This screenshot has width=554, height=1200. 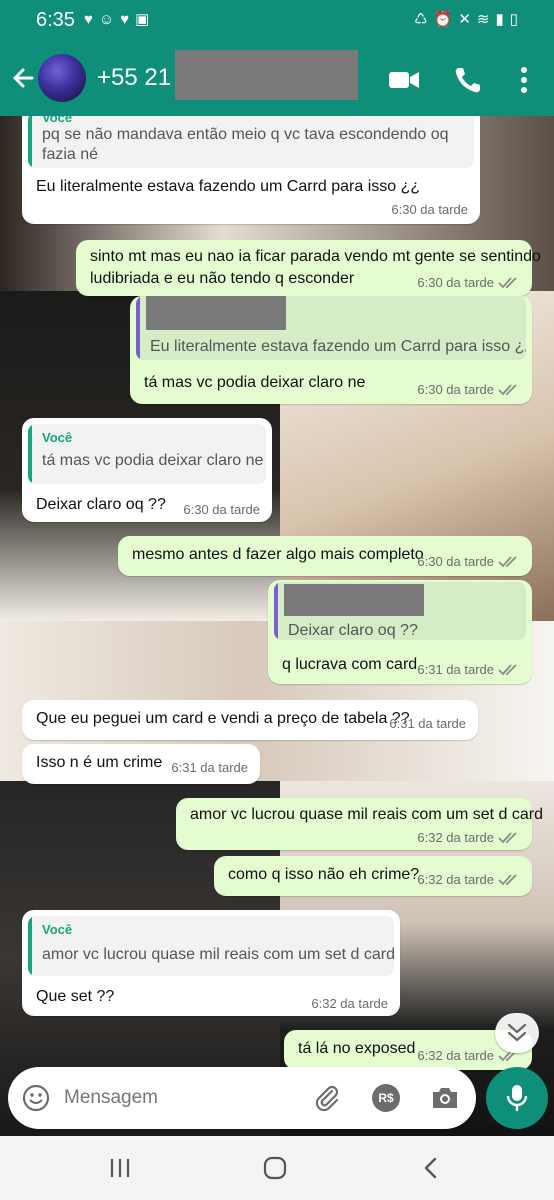 I want to click on mic-icon, so click(x=517, y=1098).